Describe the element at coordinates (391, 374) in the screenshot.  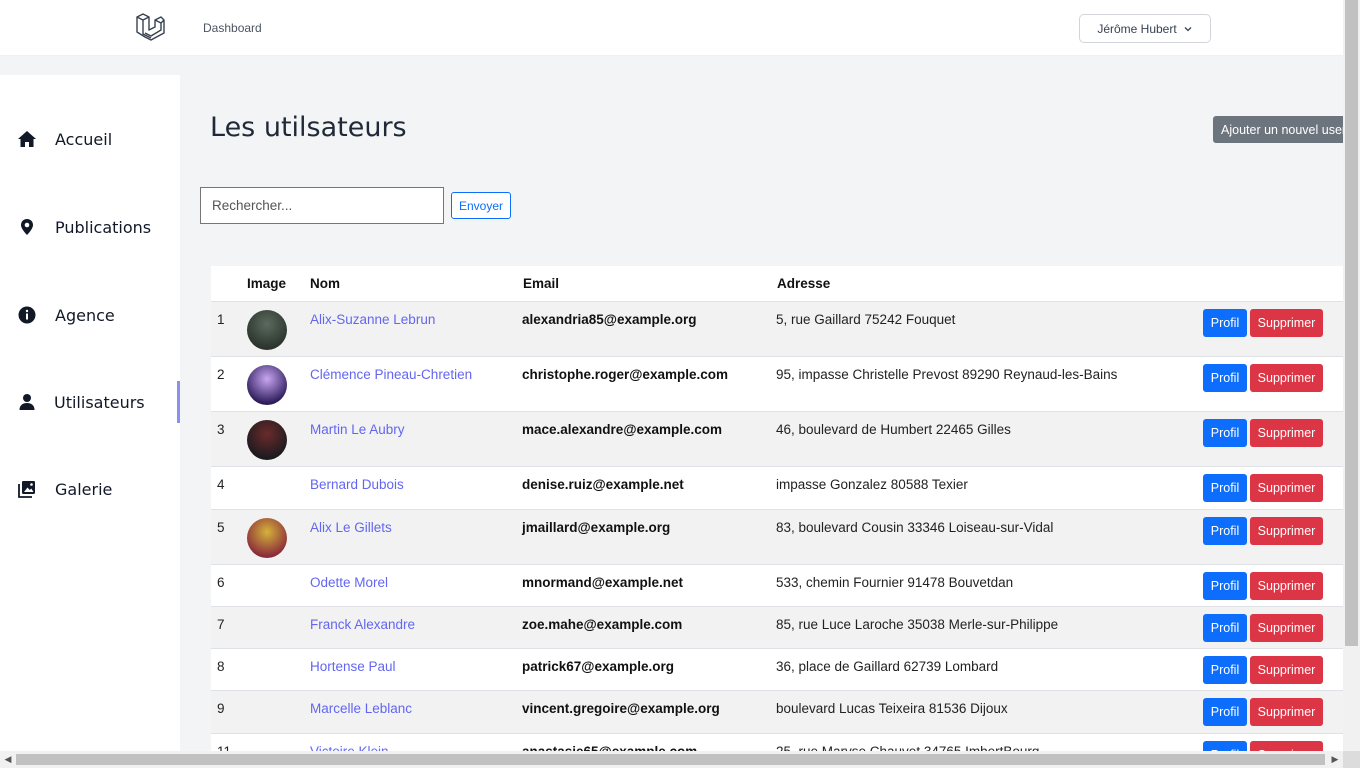
I see `user-name-link: Clémence Pineau-Chretien` at that location.